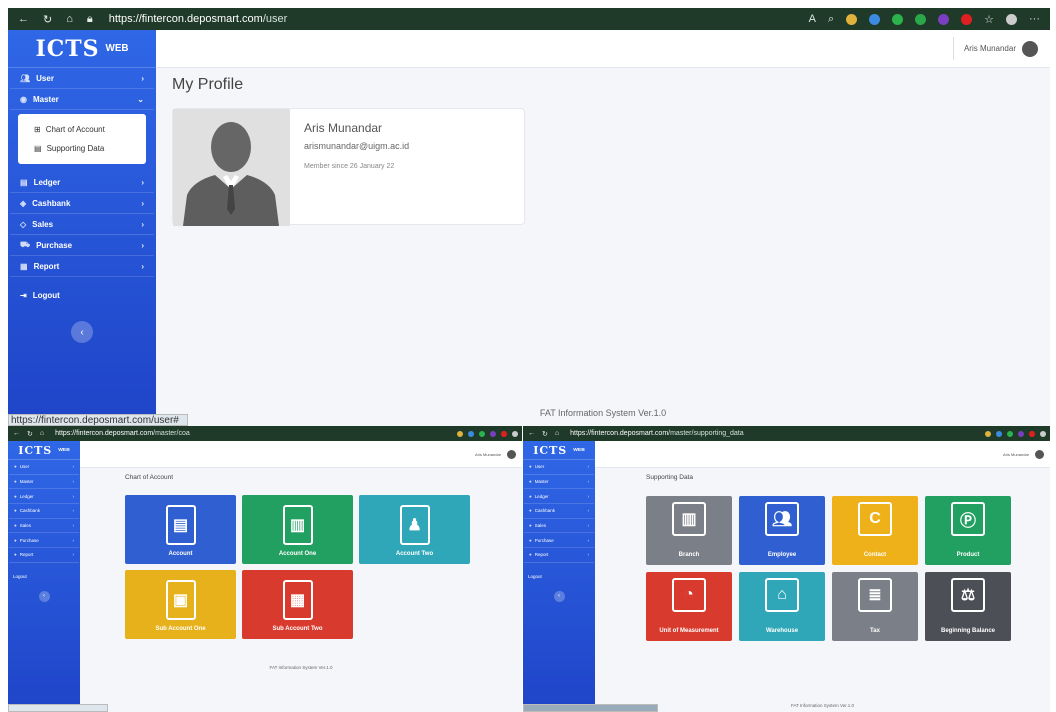 This screenshot has width=1056, height=712. Describe the element at coordinates (207, 91) in the screenshot. I see `main-content: My Profile` at that location.